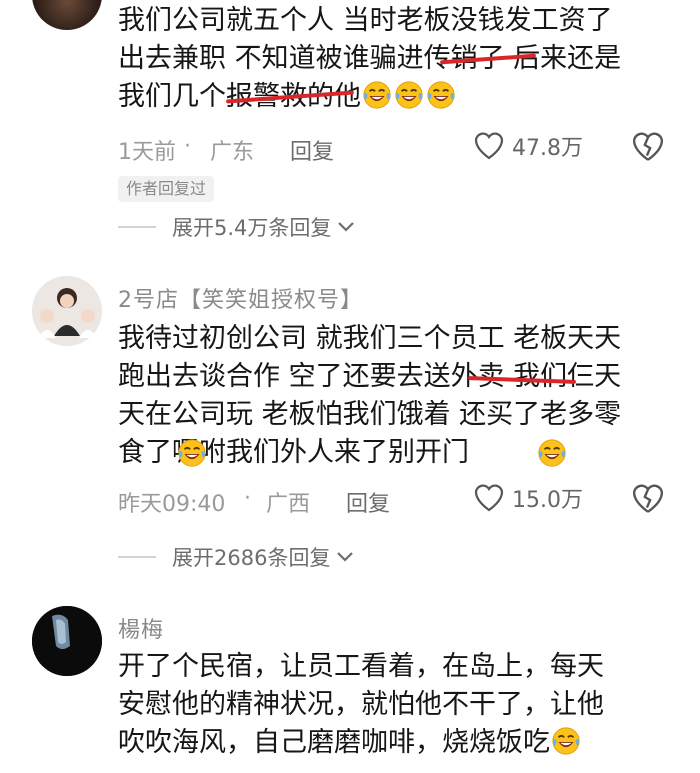 The width and height of the screenshot is (700, 773). Describe the element at coordinates (240, 298) in the screenshot. I see `commenter-name: 2号店【笑笑姐授权号】` at that location.